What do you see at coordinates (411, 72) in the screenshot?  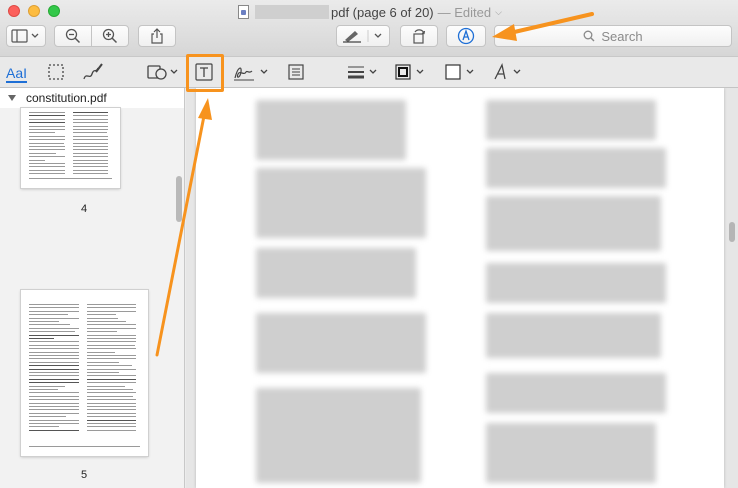 I see `border-color-tool` at bounding box center [411, 72].